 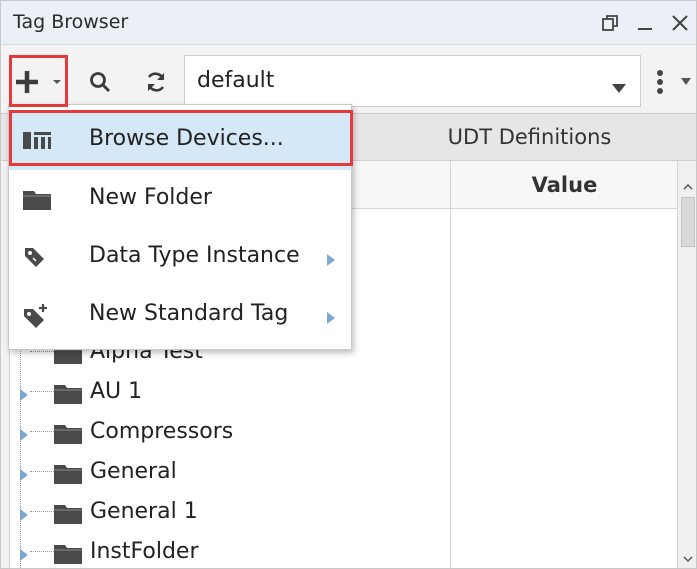 What do you see at coordinates (144, 551) in the screenshot?
I see `tree-row-label: InstFolder` at bounding box center [144, 551].